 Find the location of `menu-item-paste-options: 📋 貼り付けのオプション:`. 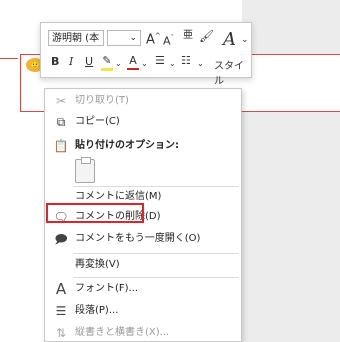

menu-item-paste-options: 📋 貼り付けのオプション: is located at coordinates (143, 146).